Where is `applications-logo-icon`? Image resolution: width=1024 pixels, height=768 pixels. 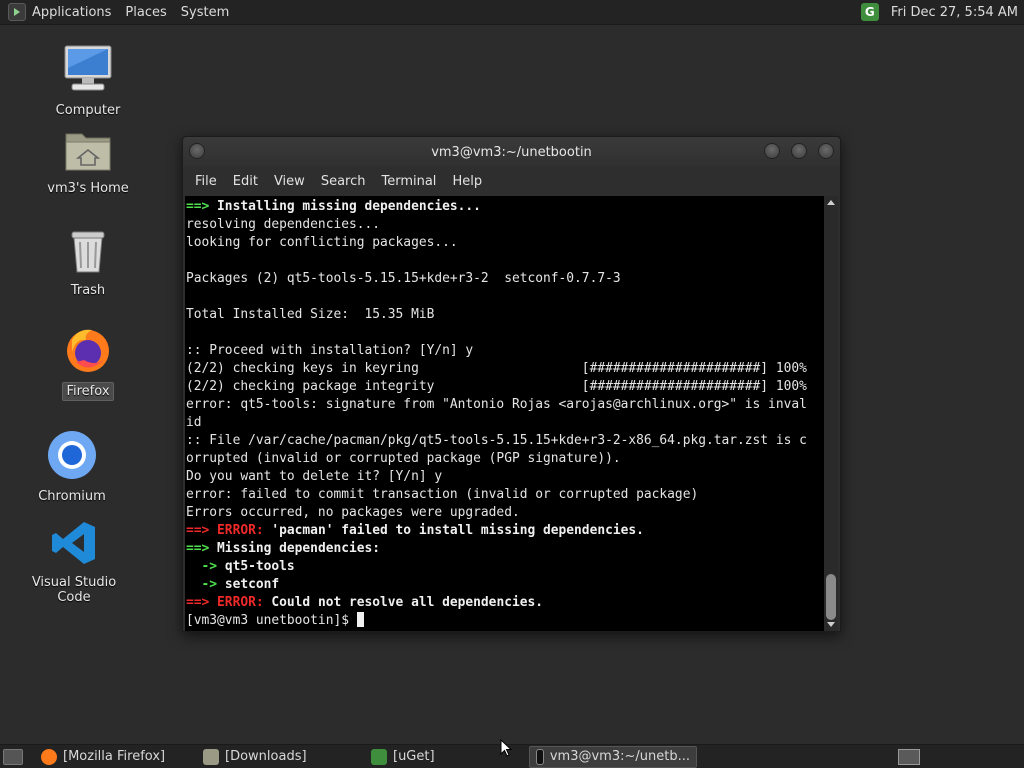 applications-logo-icon is located at coordinates (17, 12).